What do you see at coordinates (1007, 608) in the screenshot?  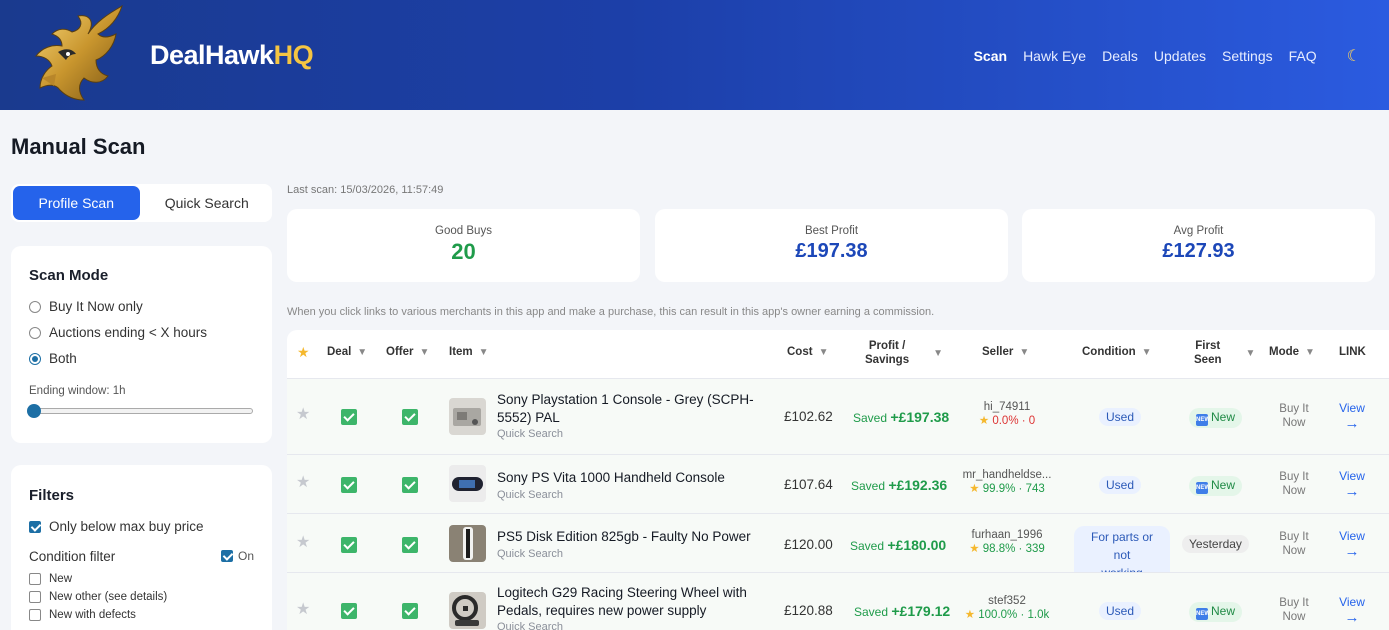 I see `seller-info: stef352 ★ 100.0% · 1.0k` at bounding box center [1007, 608].